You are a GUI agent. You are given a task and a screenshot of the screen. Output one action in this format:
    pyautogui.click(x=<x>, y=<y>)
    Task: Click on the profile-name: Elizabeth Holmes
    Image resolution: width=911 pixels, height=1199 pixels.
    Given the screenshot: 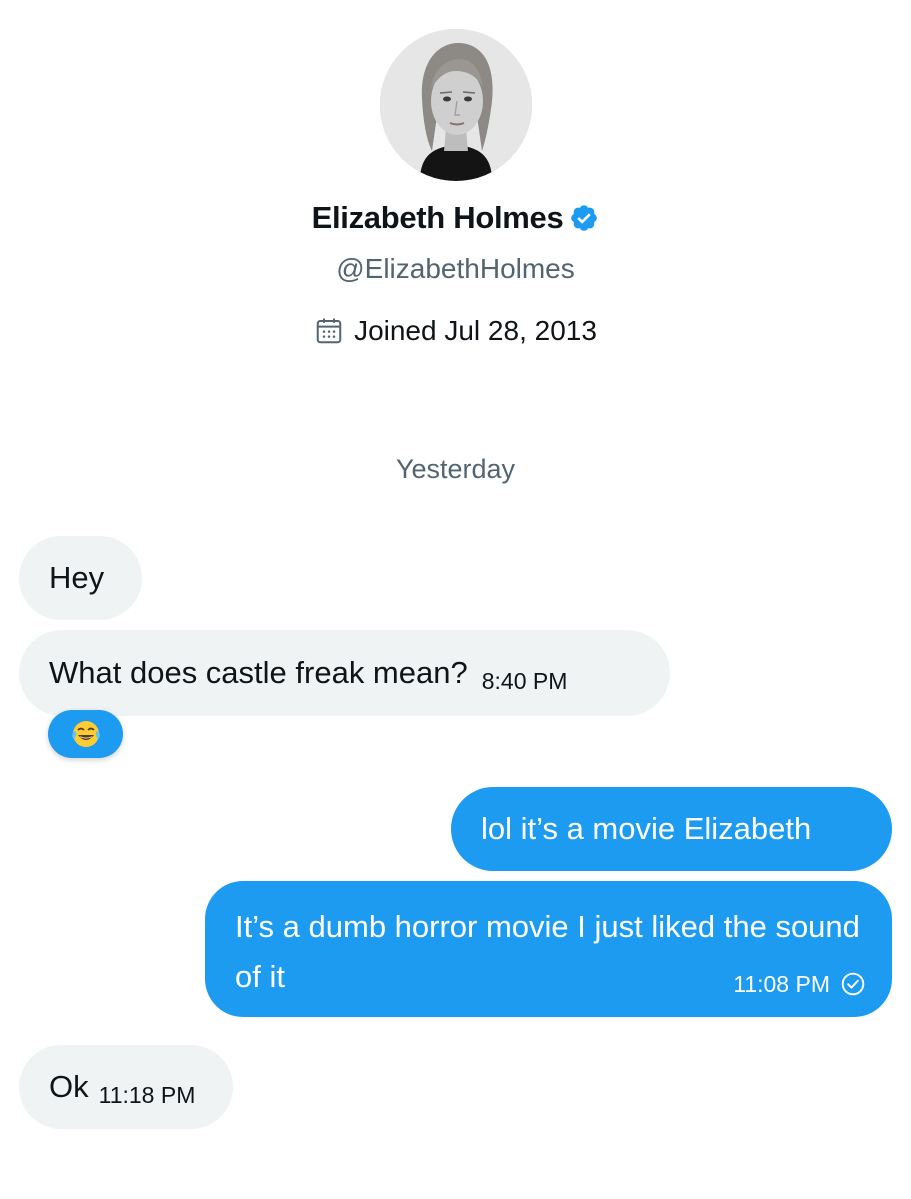 What is the action you would take?
    pyautogui.click(x=438, y=218)
    